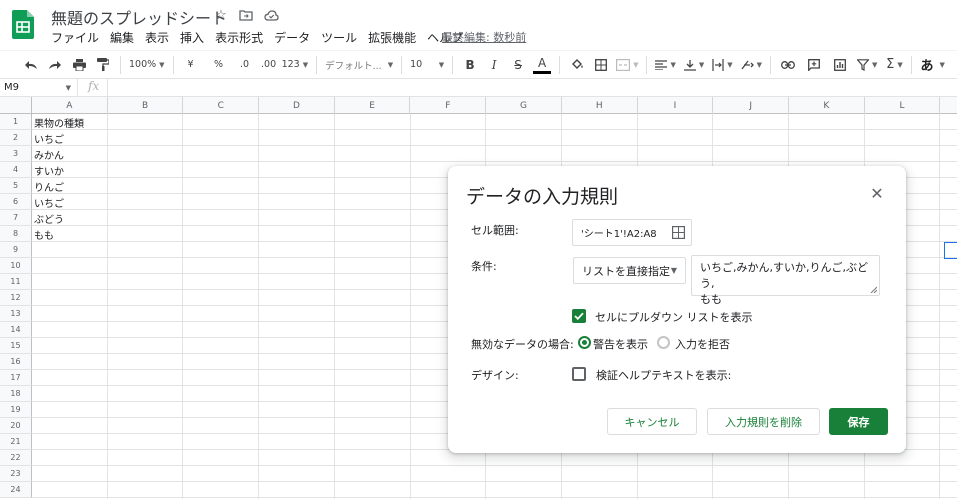 This screenshot has height=499, width=957. What do you see at coordinates (600, 105) in the screenshot?
I see `column-header: H` at bounding box center [600, 105].